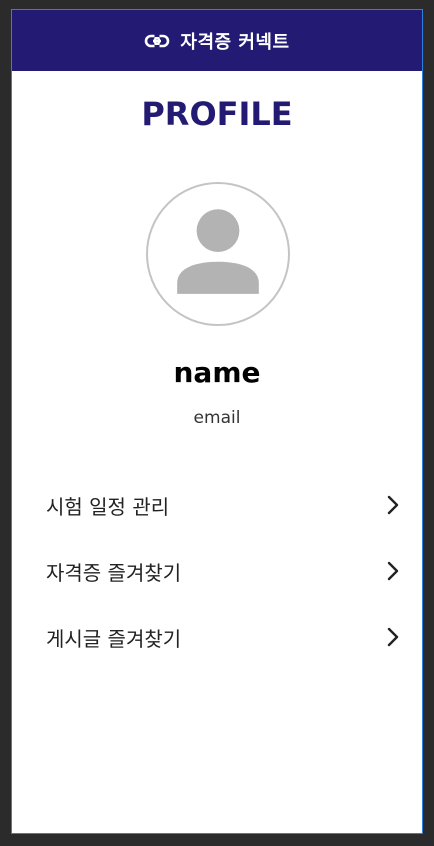 The image size is (434, 846). Describe the element at coordinates (108, 506) in the screenshot. I see `menu-item-label: 시험 일정 관리` at that location.